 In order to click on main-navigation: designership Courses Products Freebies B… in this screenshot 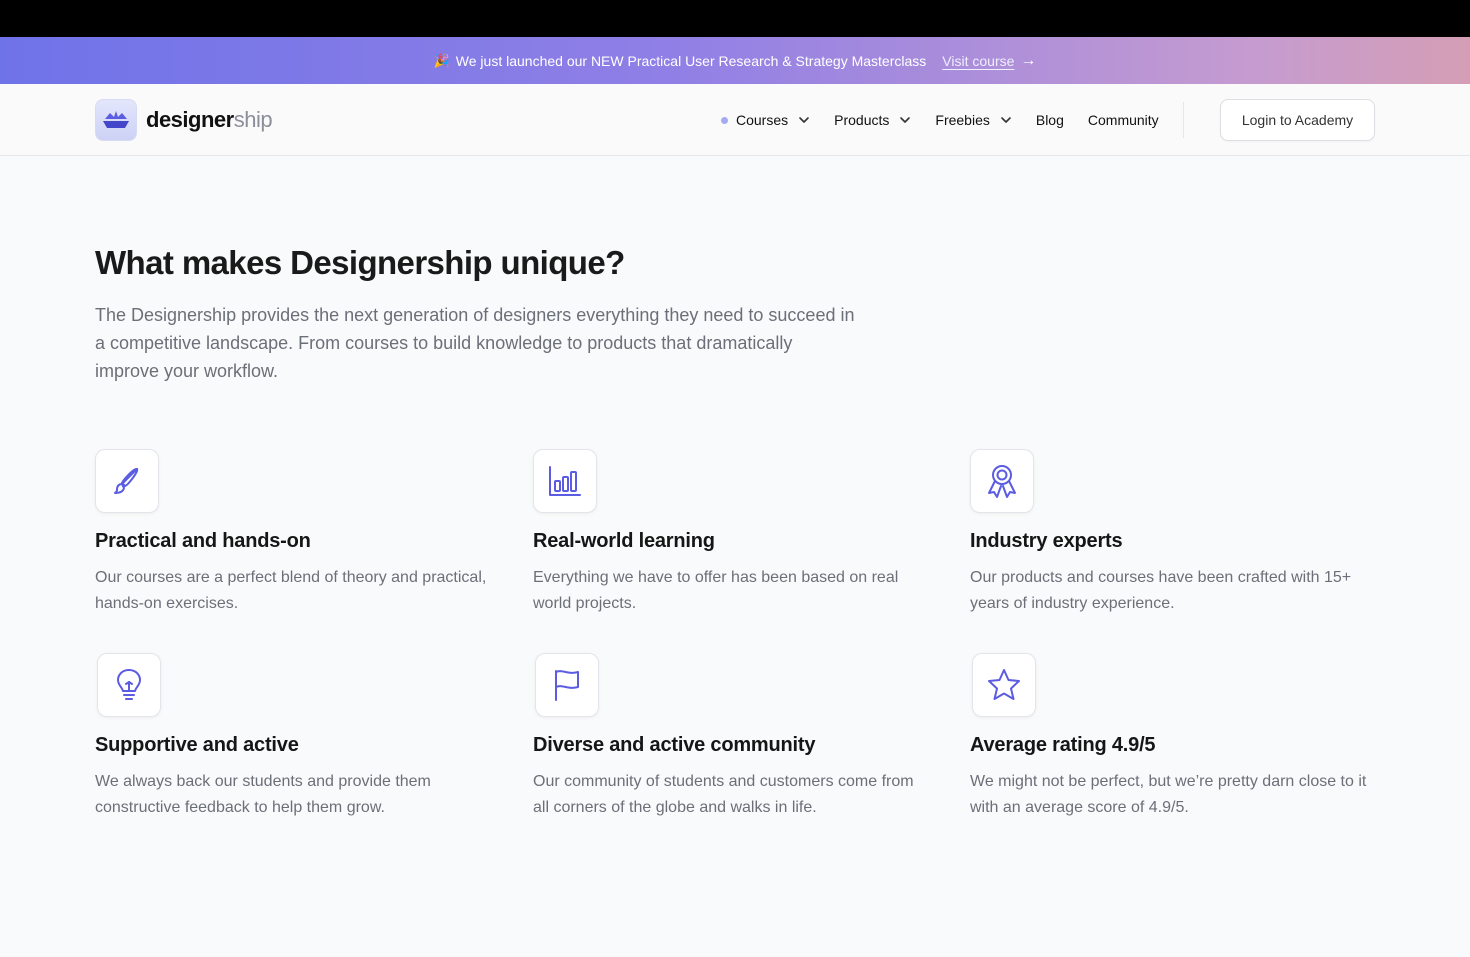, I will do `click(735, 120)`.